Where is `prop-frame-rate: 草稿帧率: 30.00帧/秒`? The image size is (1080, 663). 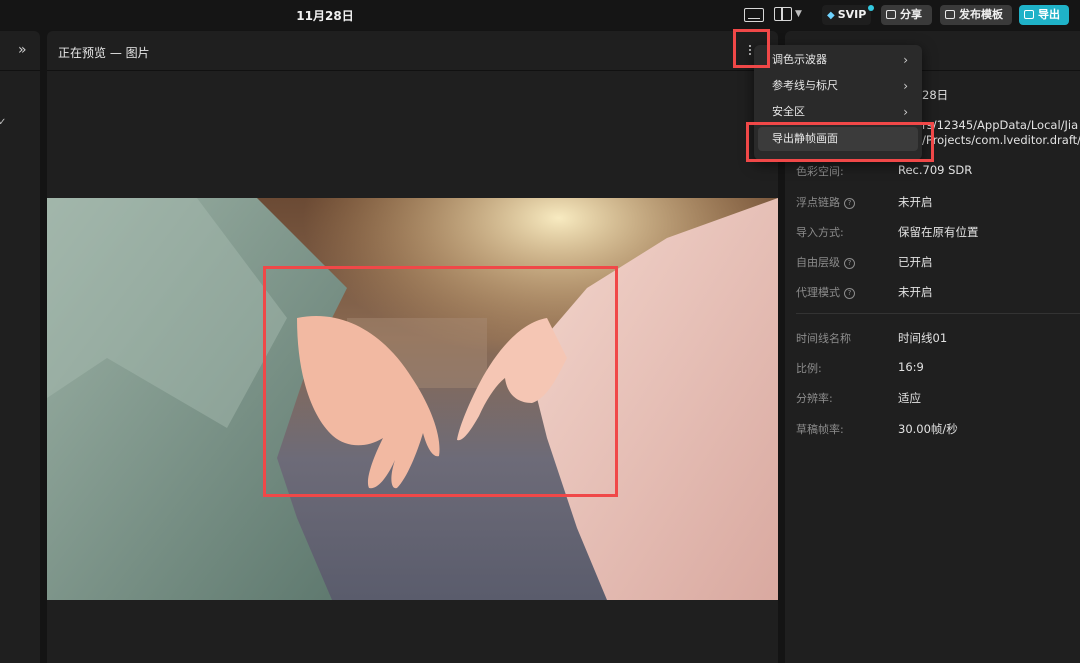
prop-frame-rate: 草稿帧率: 30.00帧/秒 is located at coordinates (877, 429).